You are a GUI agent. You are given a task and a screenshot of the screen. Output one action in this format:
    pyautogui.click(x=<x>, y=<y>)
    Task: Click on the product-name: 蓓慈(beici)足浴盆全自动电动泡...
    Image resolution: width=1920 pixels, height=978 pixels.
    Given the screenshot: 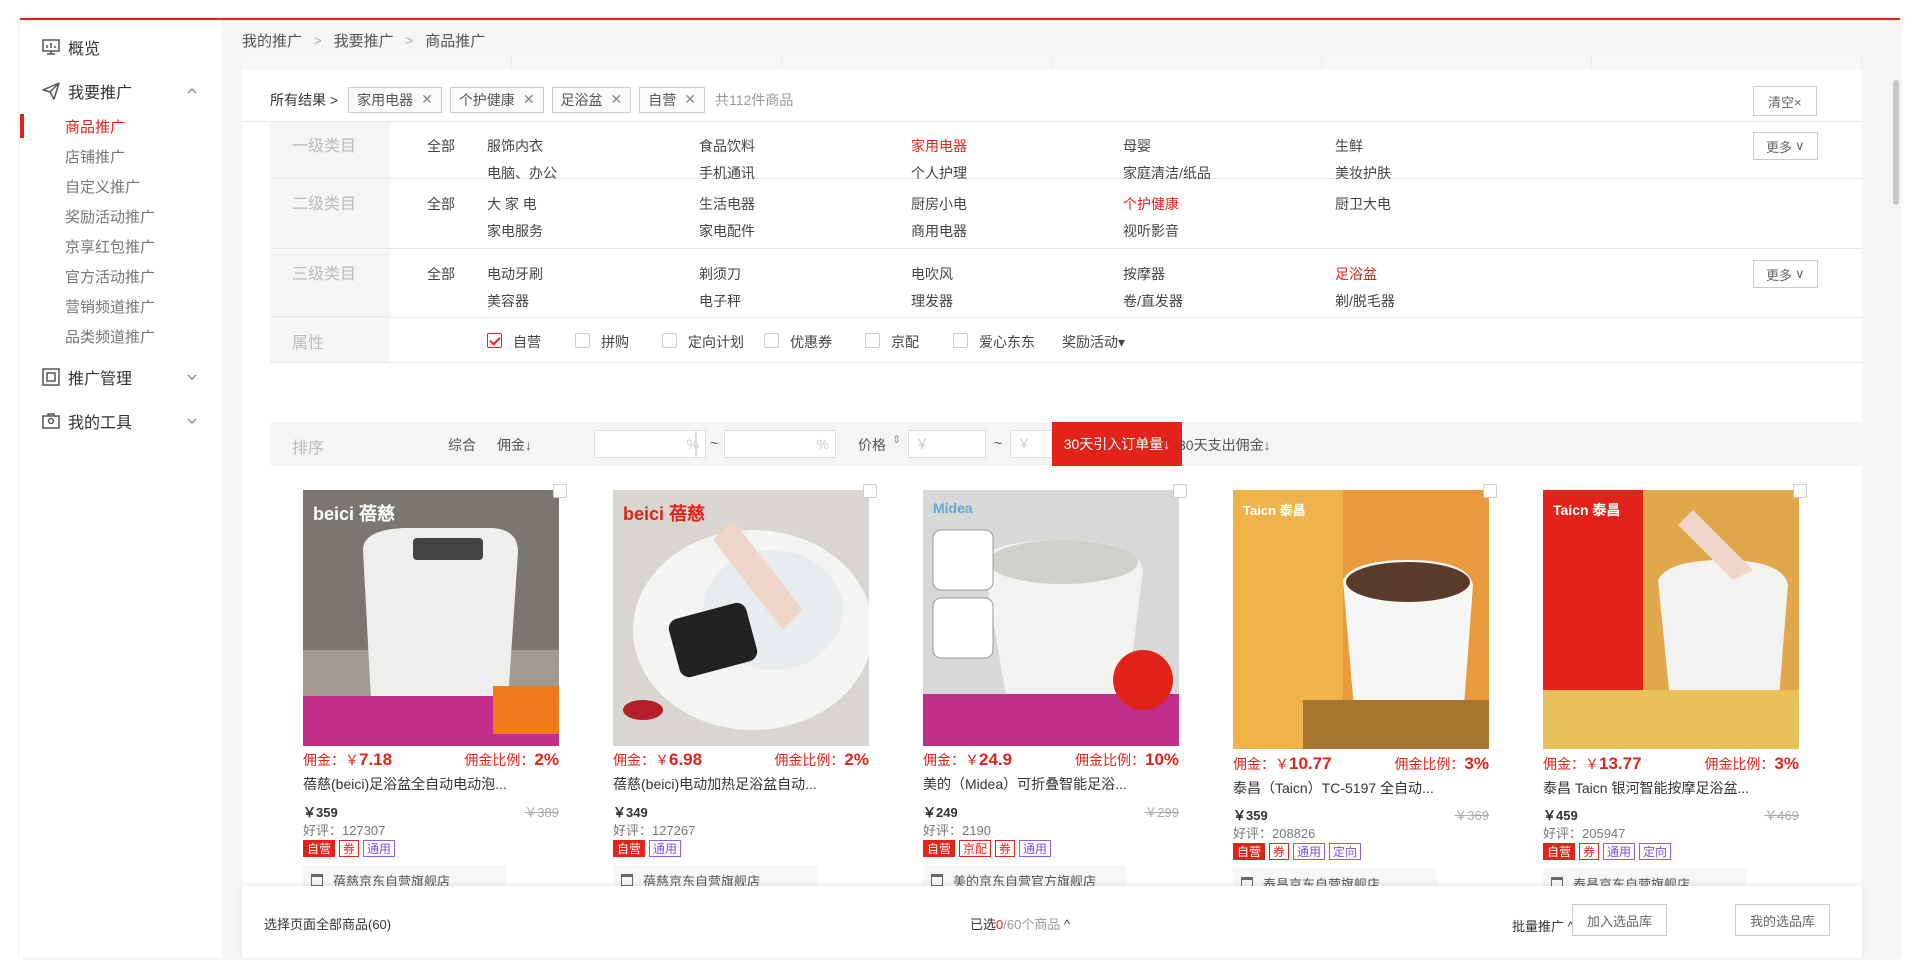 What is the action you would take?
    pyautogui.click(x=431, y=784)
    